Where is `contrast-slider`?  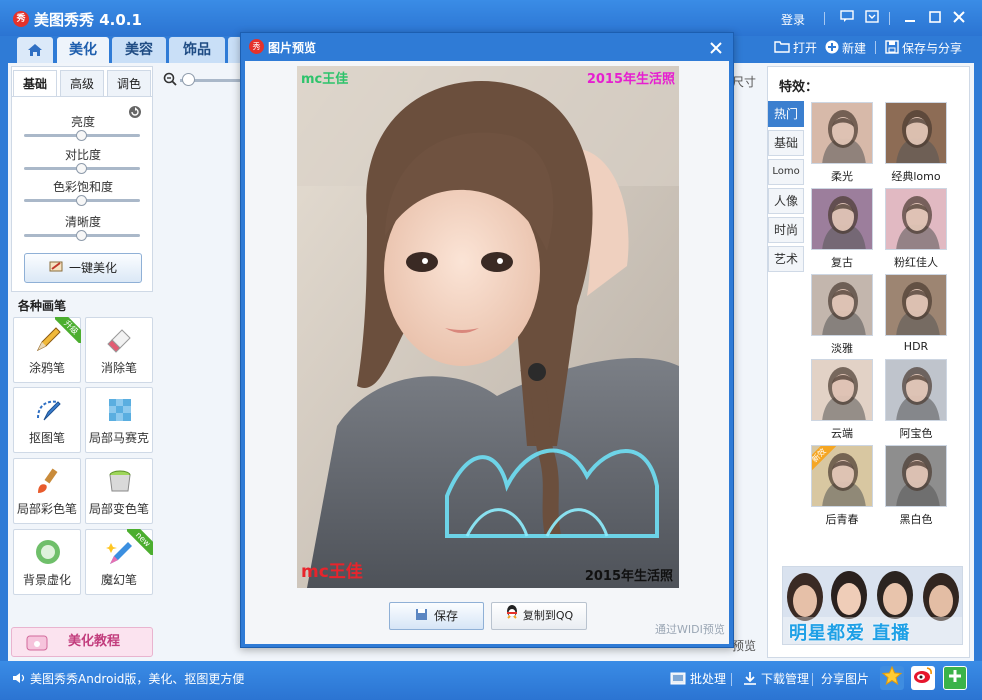 contrast-slider is located at coordinates (82, 168).